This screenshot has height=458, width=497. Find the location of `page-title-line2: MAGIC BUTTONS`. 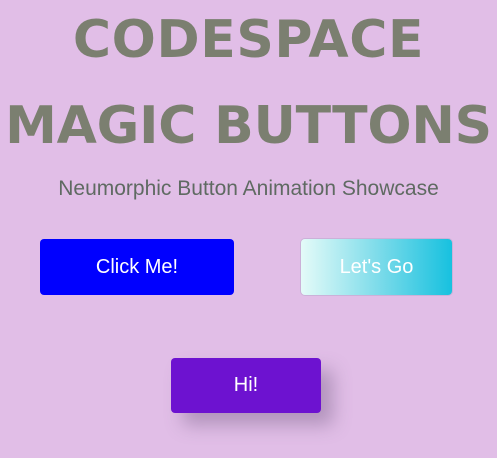

page-title-line2: MAGIC BUTTONS is located at coordinates (248, 126).